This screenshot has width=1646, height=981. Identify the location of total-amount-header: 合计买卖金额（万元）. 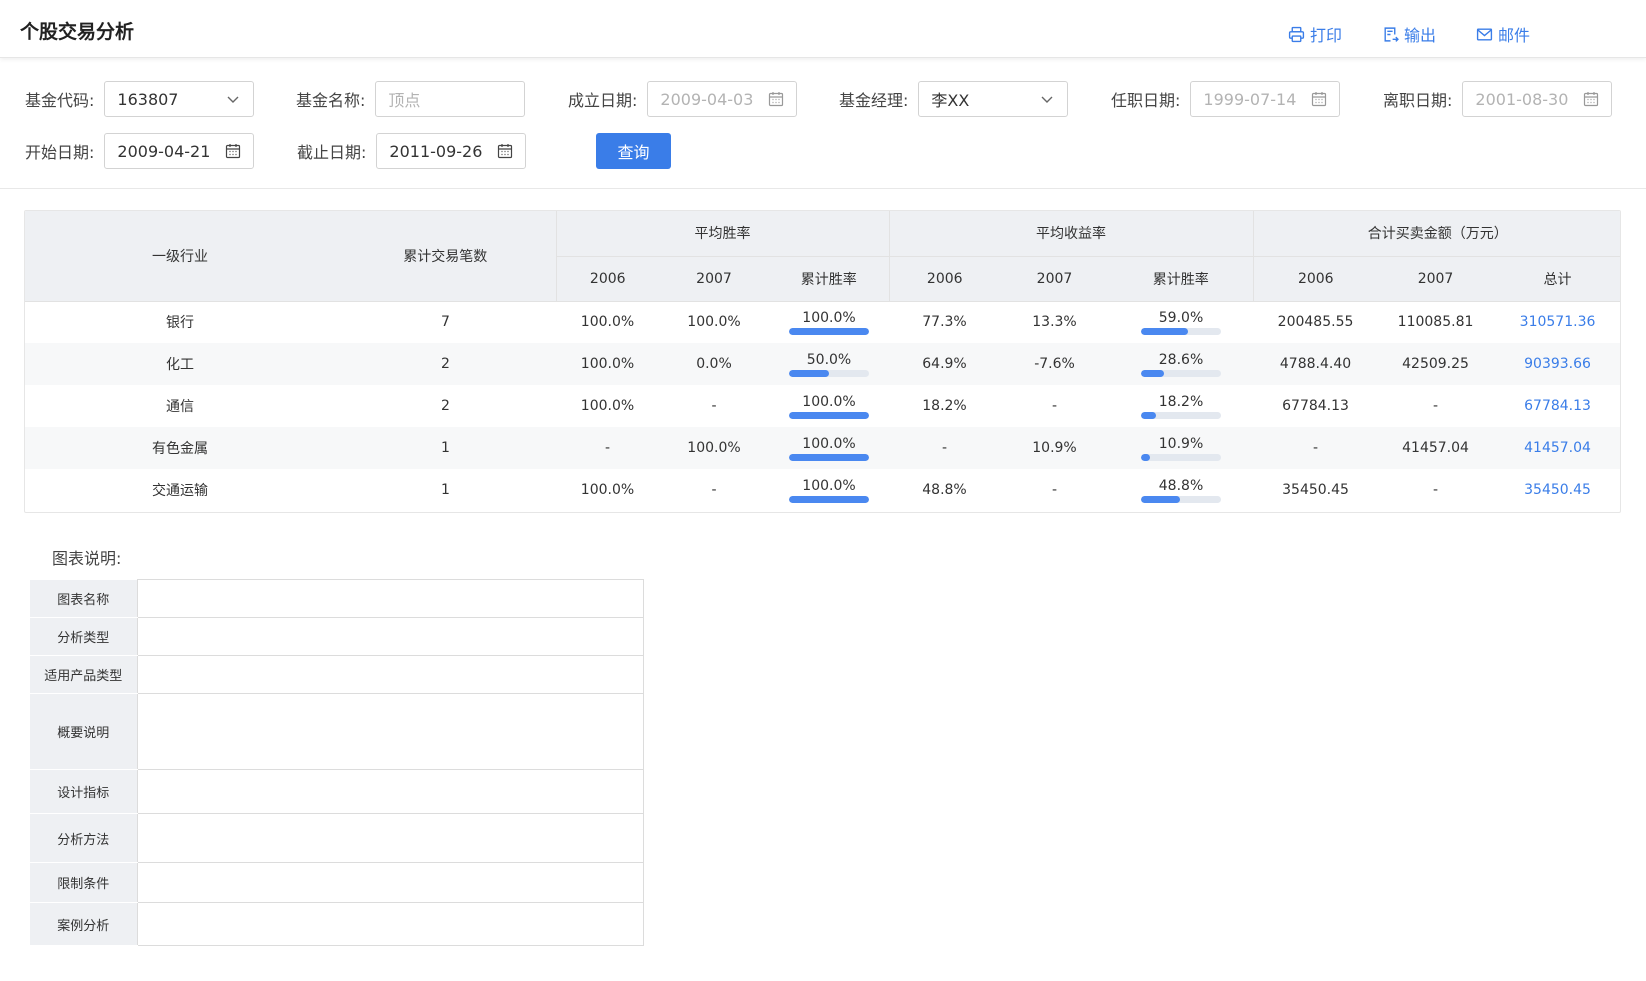
(1436, 234).